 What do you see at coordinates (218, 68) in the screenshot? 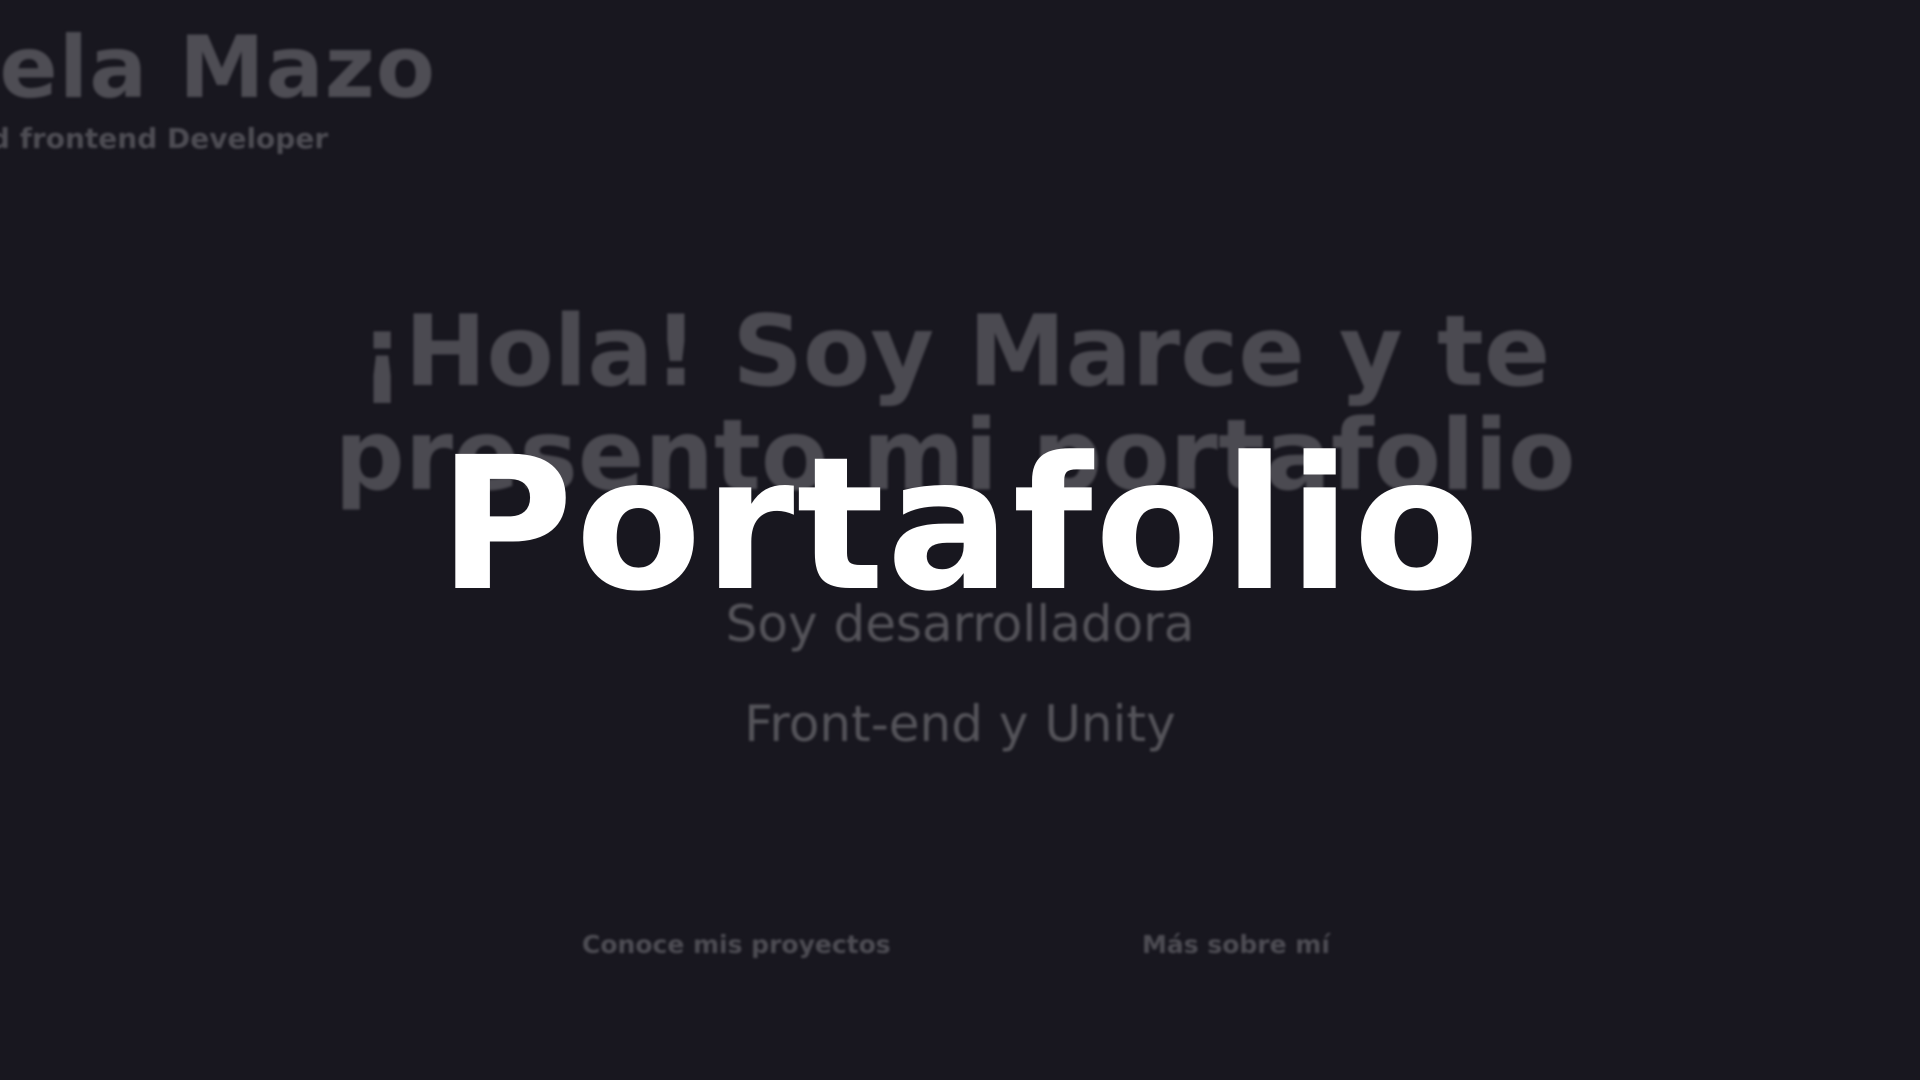
I see `brand-name: rcela Mazo` at bounding box center [218, 68].